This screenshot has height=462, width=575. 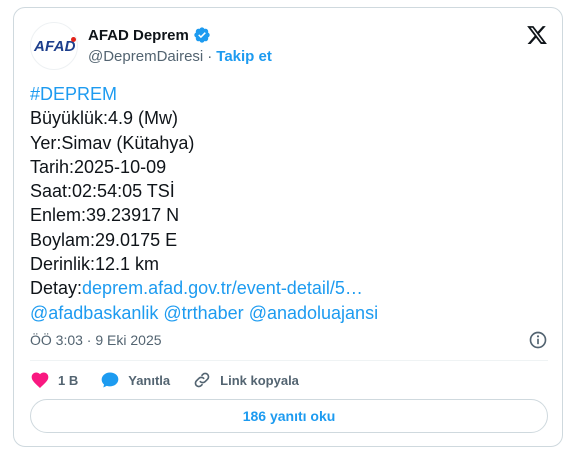 I want to click on reply-label: Yanıtla, so click(x=149, y=380).